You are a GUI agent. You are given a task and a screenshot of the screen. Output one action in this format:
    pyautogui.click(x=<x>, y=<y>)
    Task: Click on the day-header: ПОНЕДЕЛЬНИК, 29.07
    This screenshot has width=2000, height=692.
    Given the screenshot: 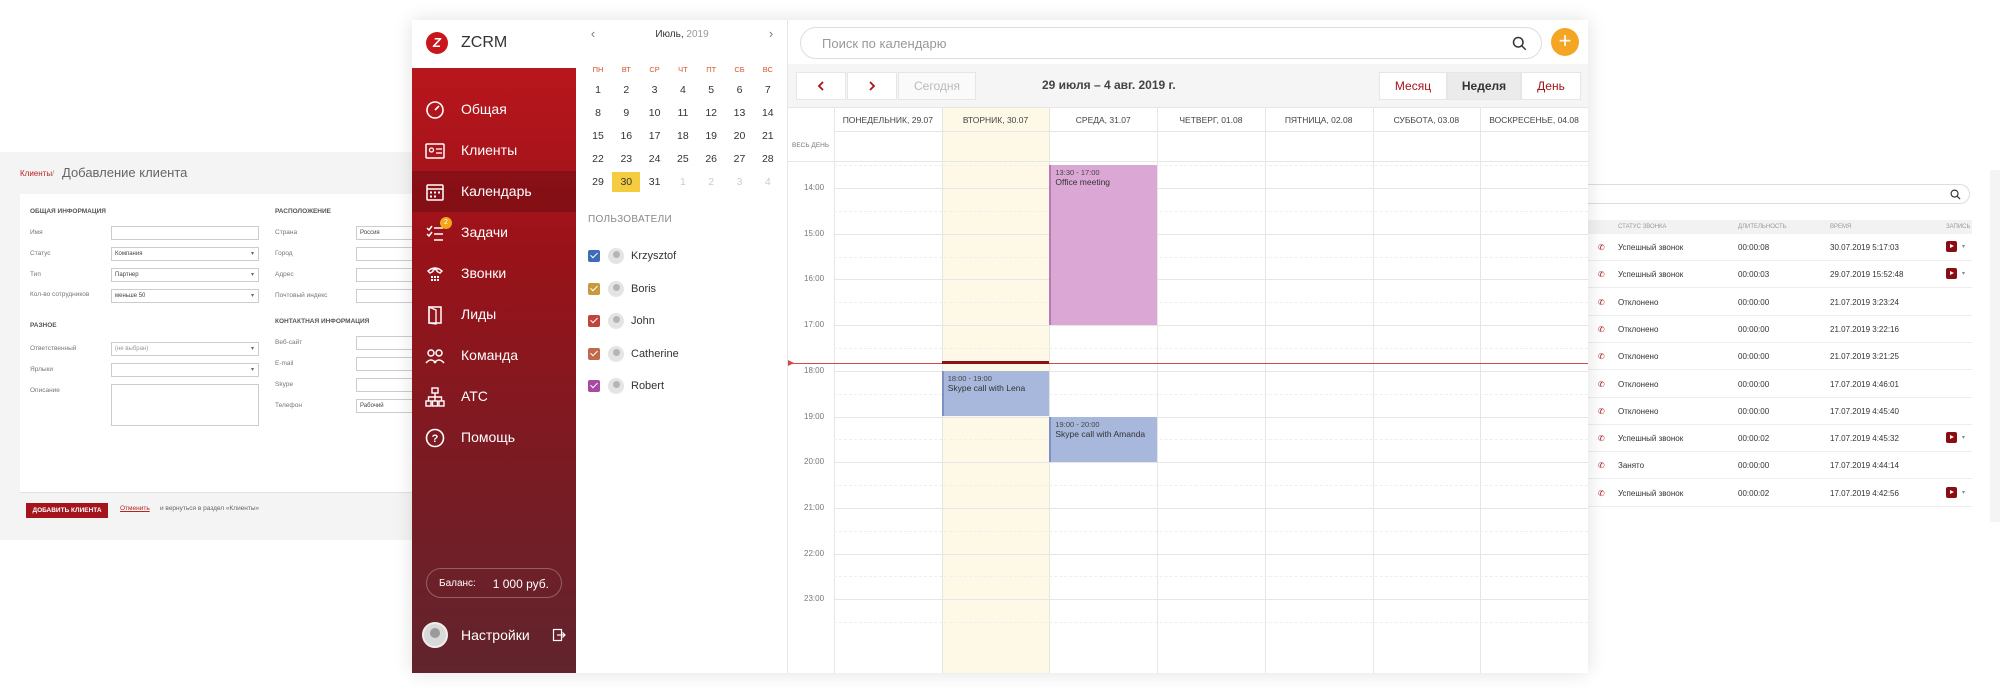 What is the action you would take?
    pyautogui.click(x=888, y=120)
    